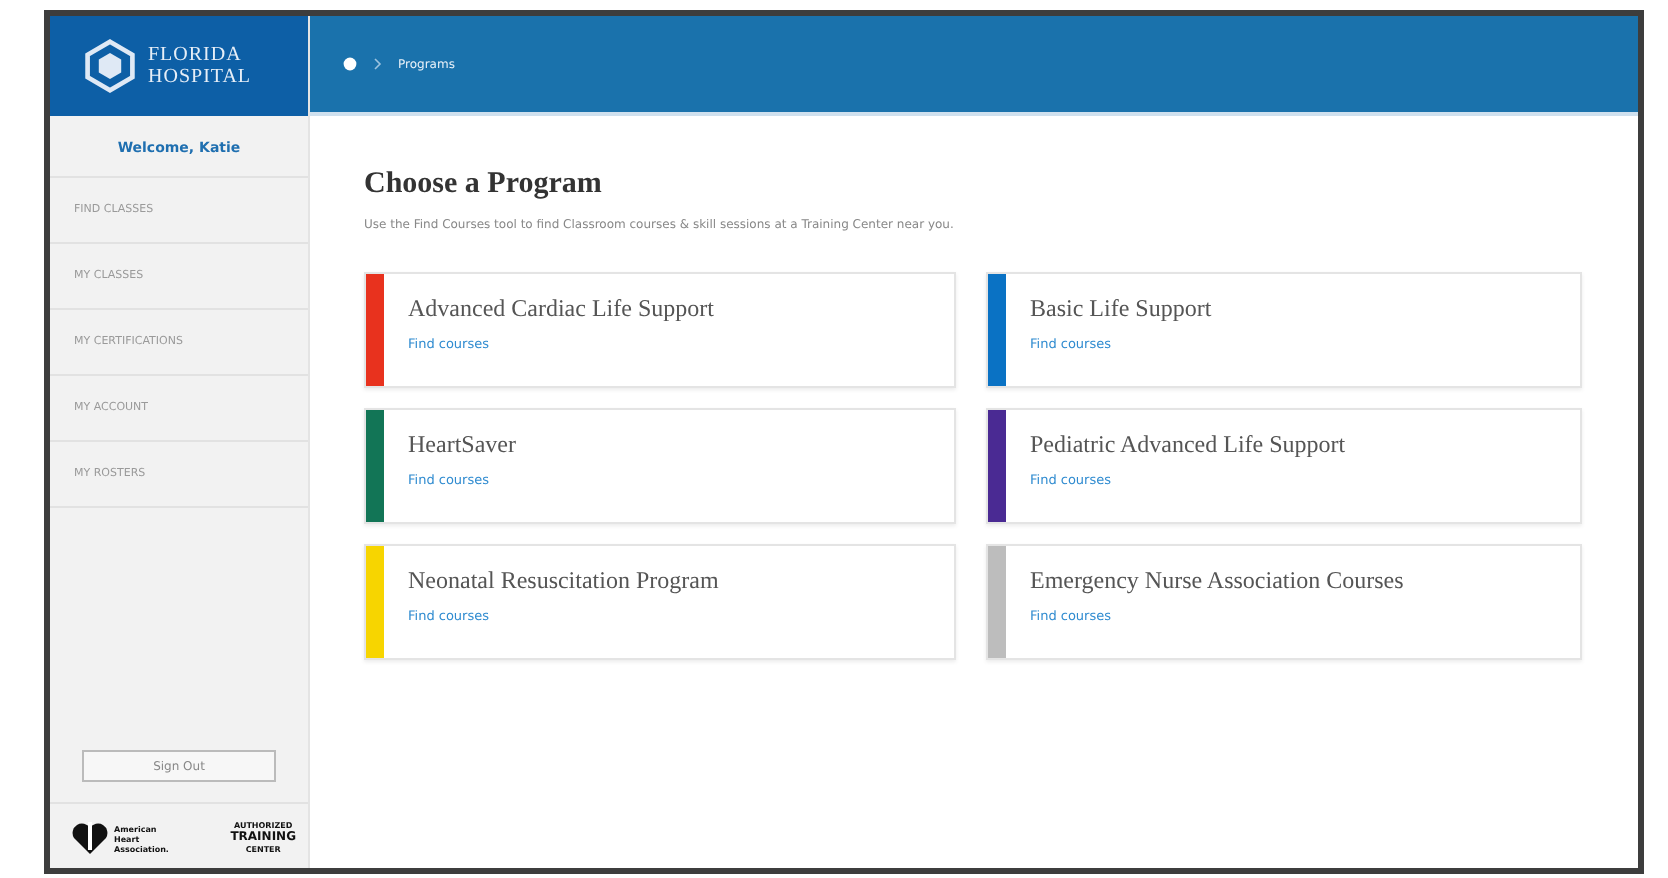  Describe the element at coordinates (462, 445) in the screenshot. I see `program-name: HeartSaver` at that location.